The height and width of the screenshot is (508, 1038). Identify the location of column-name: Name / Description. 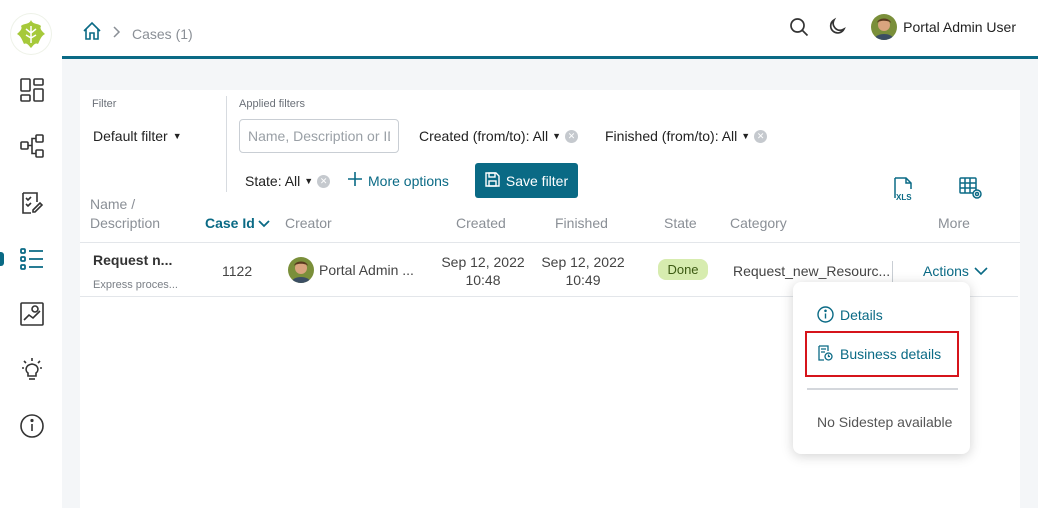
(125, 214).